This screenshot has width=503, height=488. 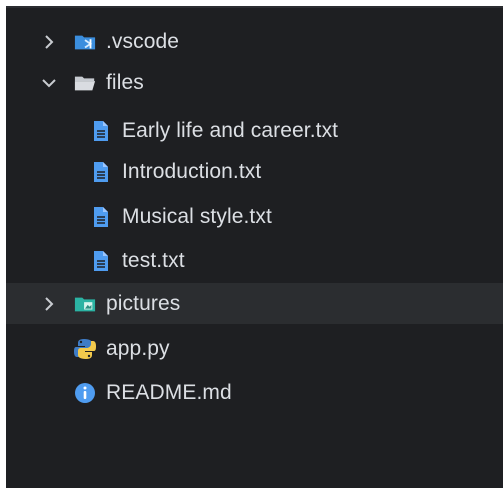 What do you see at coordinates (254, 260) in the screenshot?
I see `tree-item-file: test.txt` at bounding box center [254, 260].